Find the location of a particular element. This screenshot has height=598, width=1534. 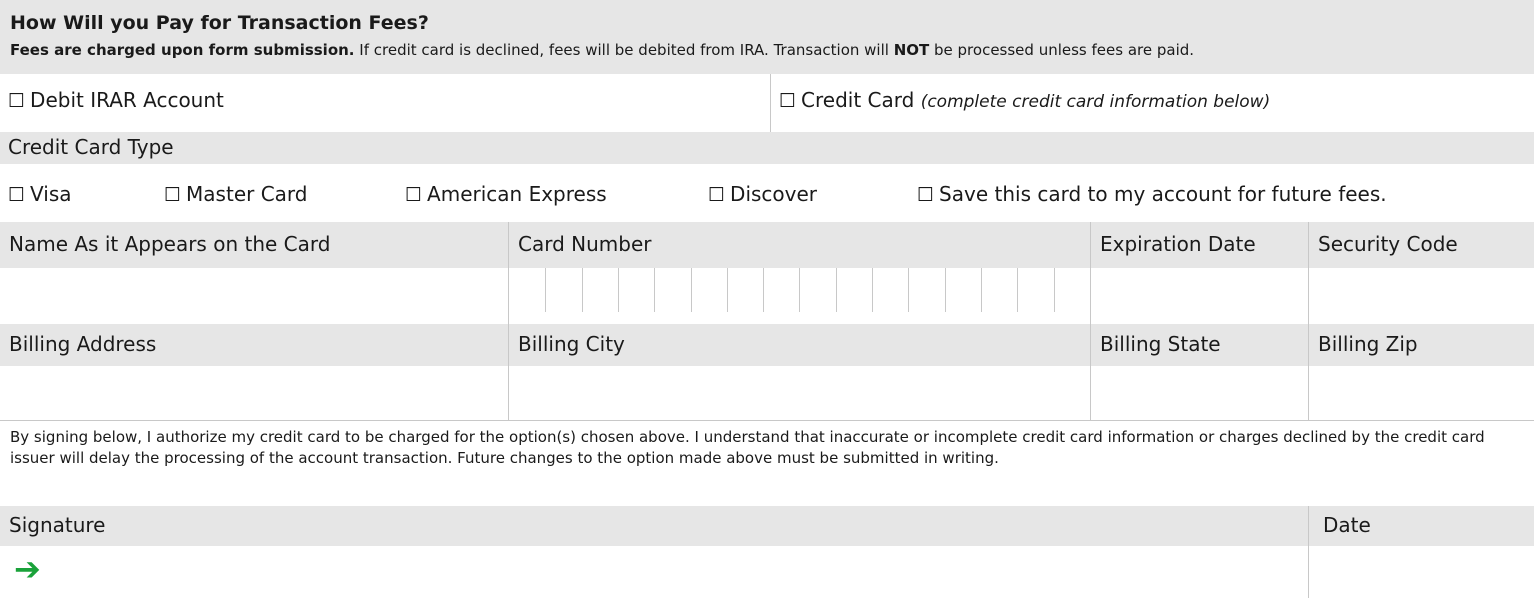

fees-notice-bold: Fees are charged upon form submission. is located at coordinates (182, 50).